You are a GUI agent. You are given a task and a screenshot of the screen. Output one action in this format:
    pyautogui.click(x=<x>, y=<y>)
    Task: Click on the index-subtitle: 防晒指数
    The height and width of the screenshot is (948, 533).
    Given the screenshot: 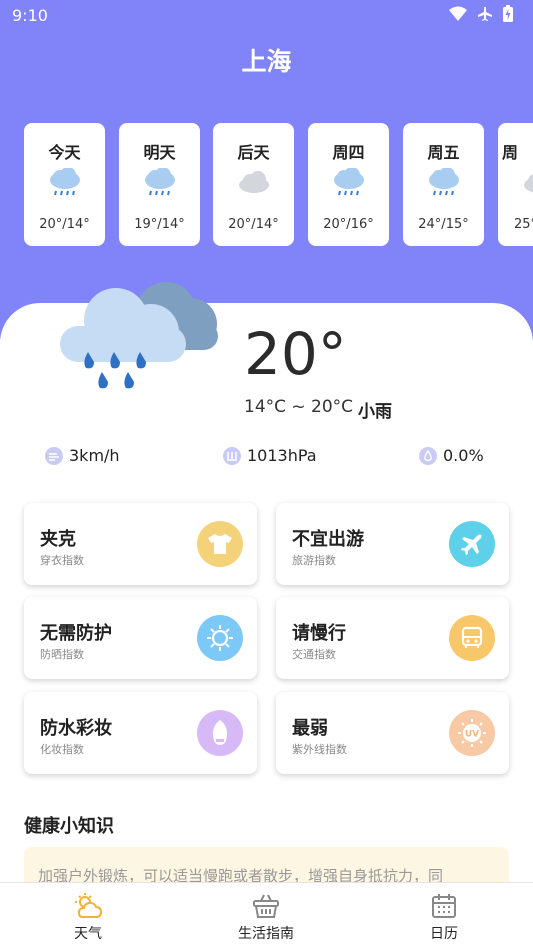 What is the action you would take?
    pyautogui.click(x=62, y=654)
    